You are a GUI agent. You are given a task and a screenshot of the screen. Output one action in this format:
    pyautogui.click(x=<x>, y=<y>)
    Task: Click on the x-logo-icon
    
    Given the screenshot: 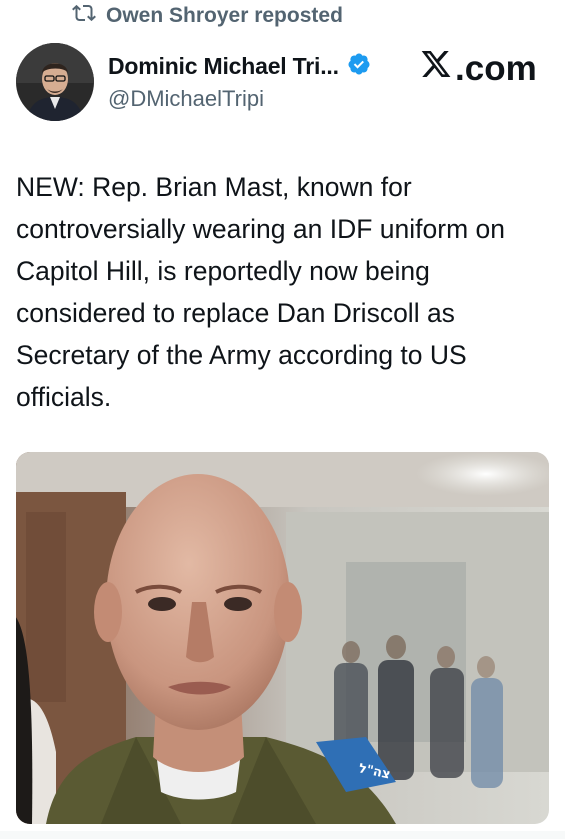 What is the action you would take?
    pyautogui.click(x=436, y=68)
    